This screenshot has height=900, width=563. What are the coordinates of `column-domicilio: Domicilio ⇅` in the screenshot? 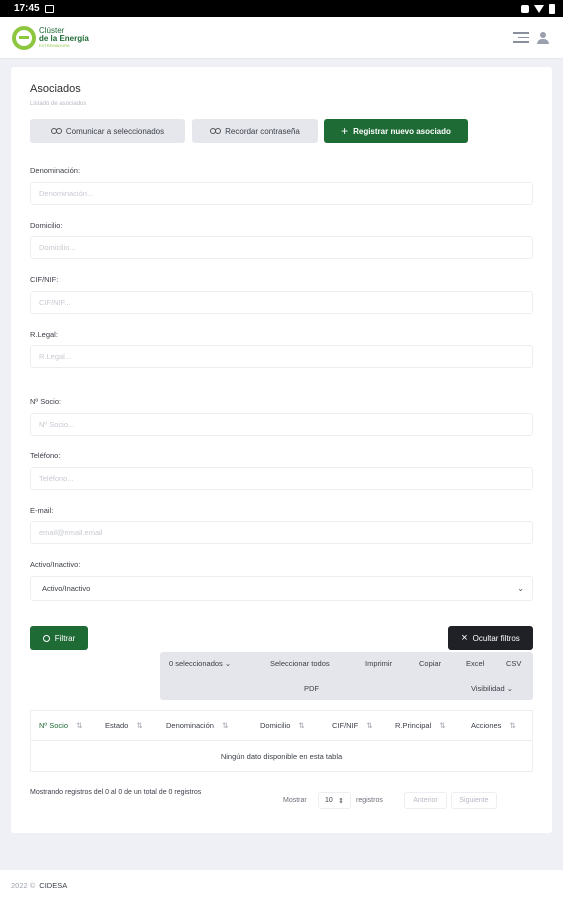 It's located at (282, 725).